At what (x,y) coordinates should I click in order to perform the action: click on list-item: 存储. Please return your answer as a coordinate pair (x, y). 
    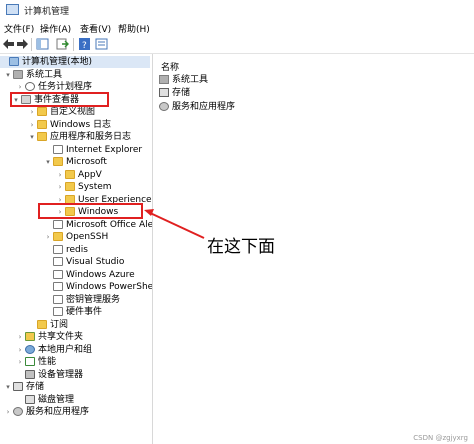
    Looking at the image, I should click on (174, 93).